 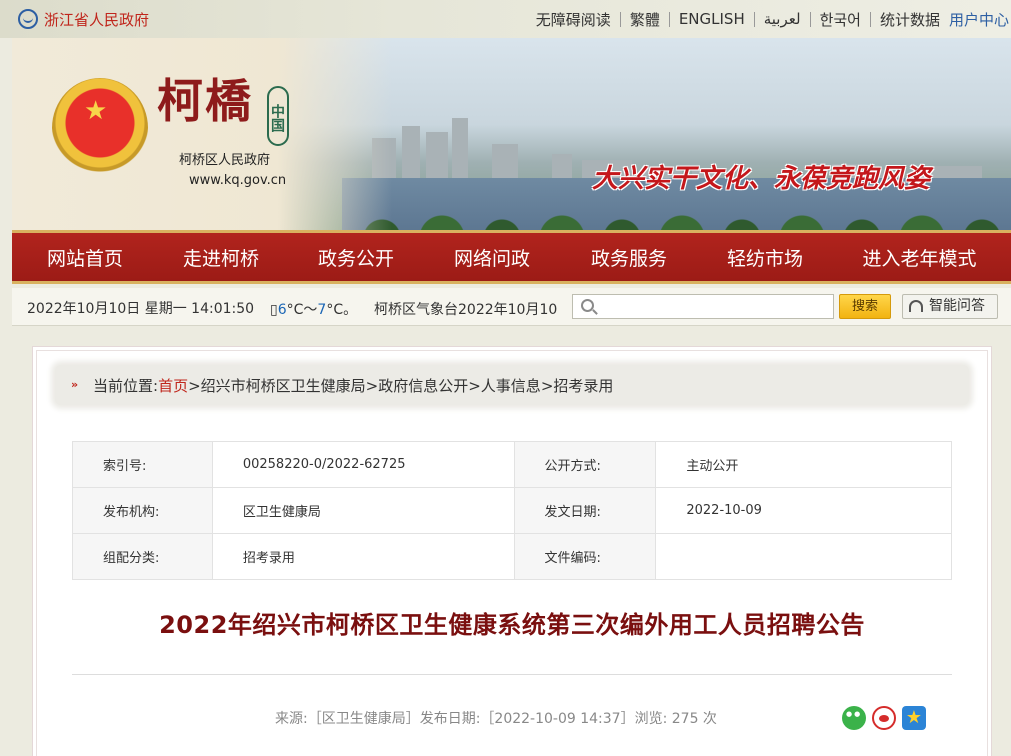 What do you see at coordinates (173, 385) in the screenshot?
I see `breadcrumb-home: 首页` at bounding box center [173, 385].